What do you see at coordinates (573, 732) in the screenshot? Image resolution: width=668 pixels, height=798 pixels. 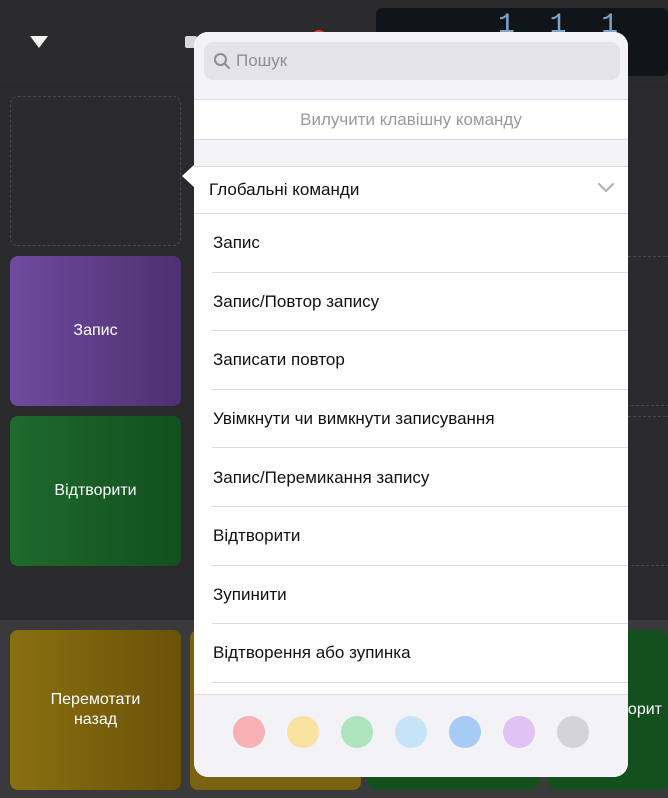 I see `color-swatch-gray` at bounding box center [573, 732].